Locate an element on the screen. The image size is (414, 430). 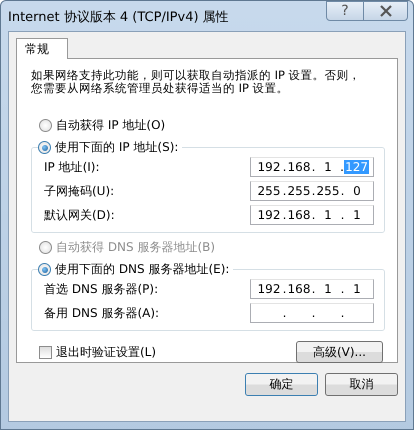
close-icon is located at coordinates (385, 11).